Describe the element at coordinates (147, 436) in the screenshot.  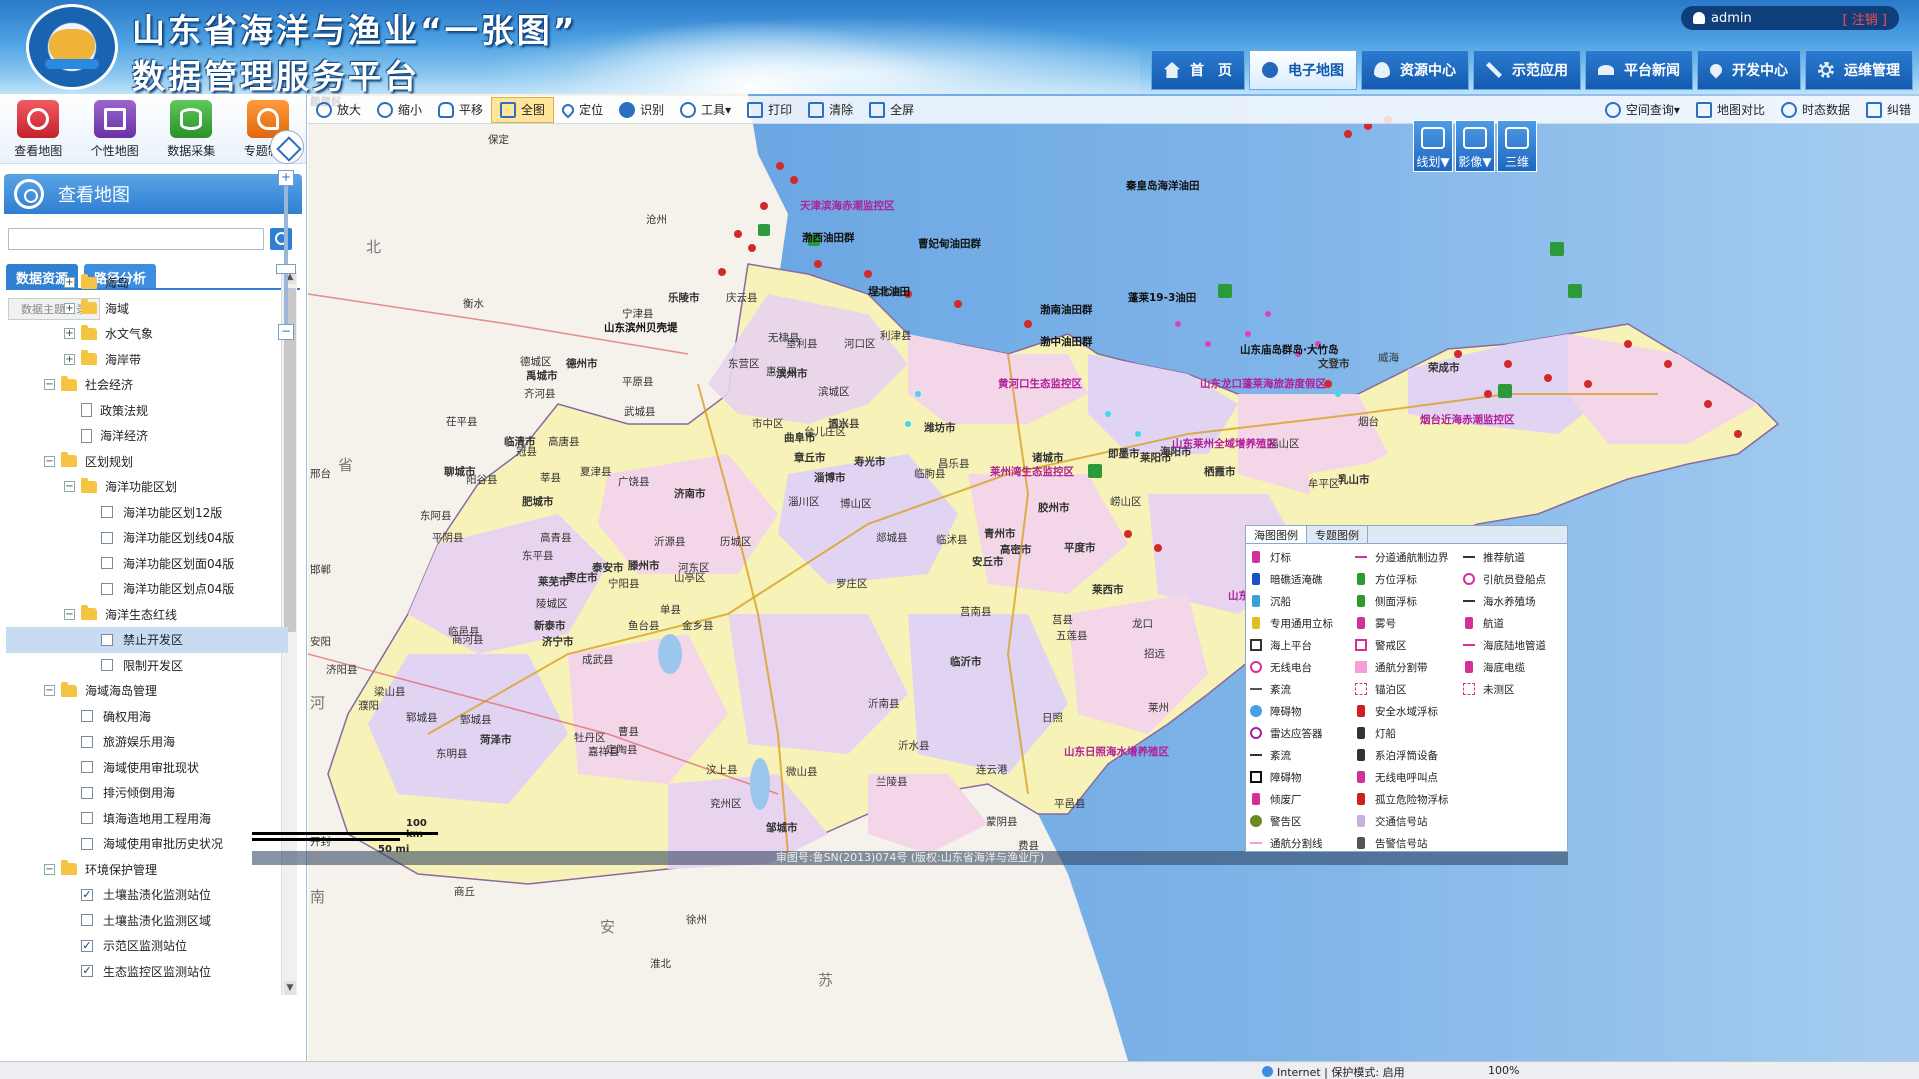
I see `tree-item: 海洋经济` at that location.